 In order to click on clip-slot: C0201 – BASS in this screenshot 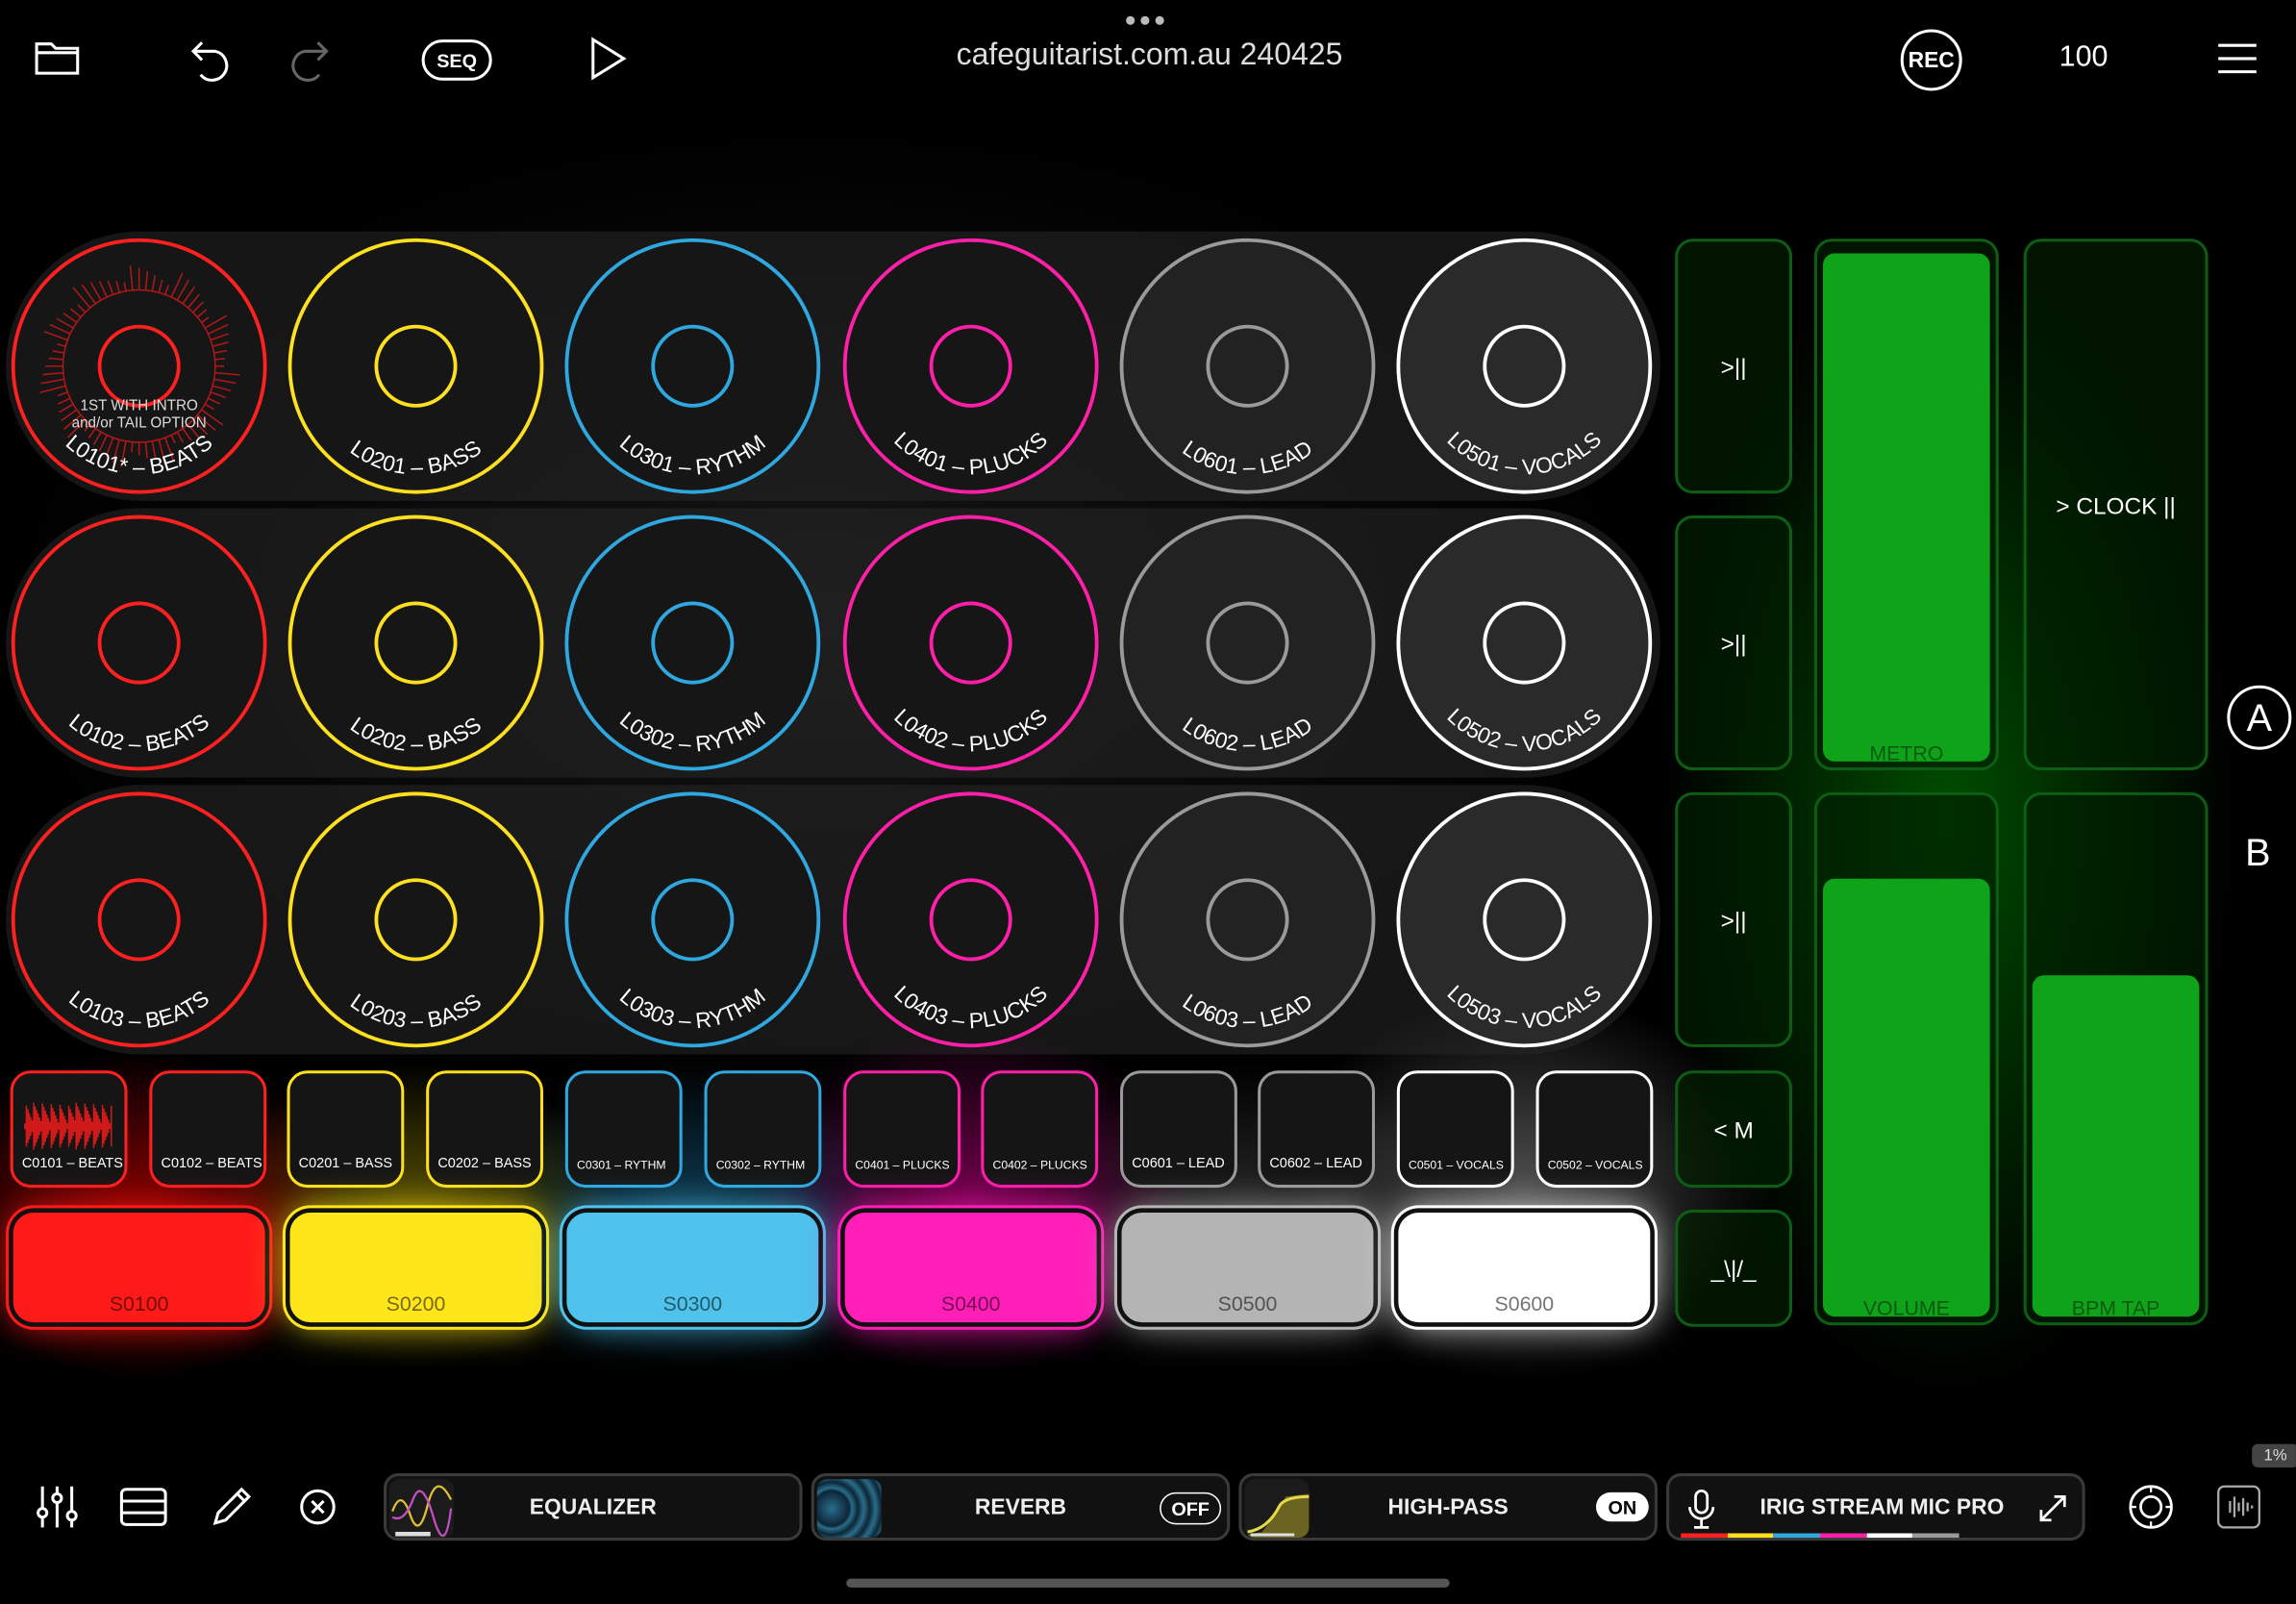, I will do `click(346, 1129)`.